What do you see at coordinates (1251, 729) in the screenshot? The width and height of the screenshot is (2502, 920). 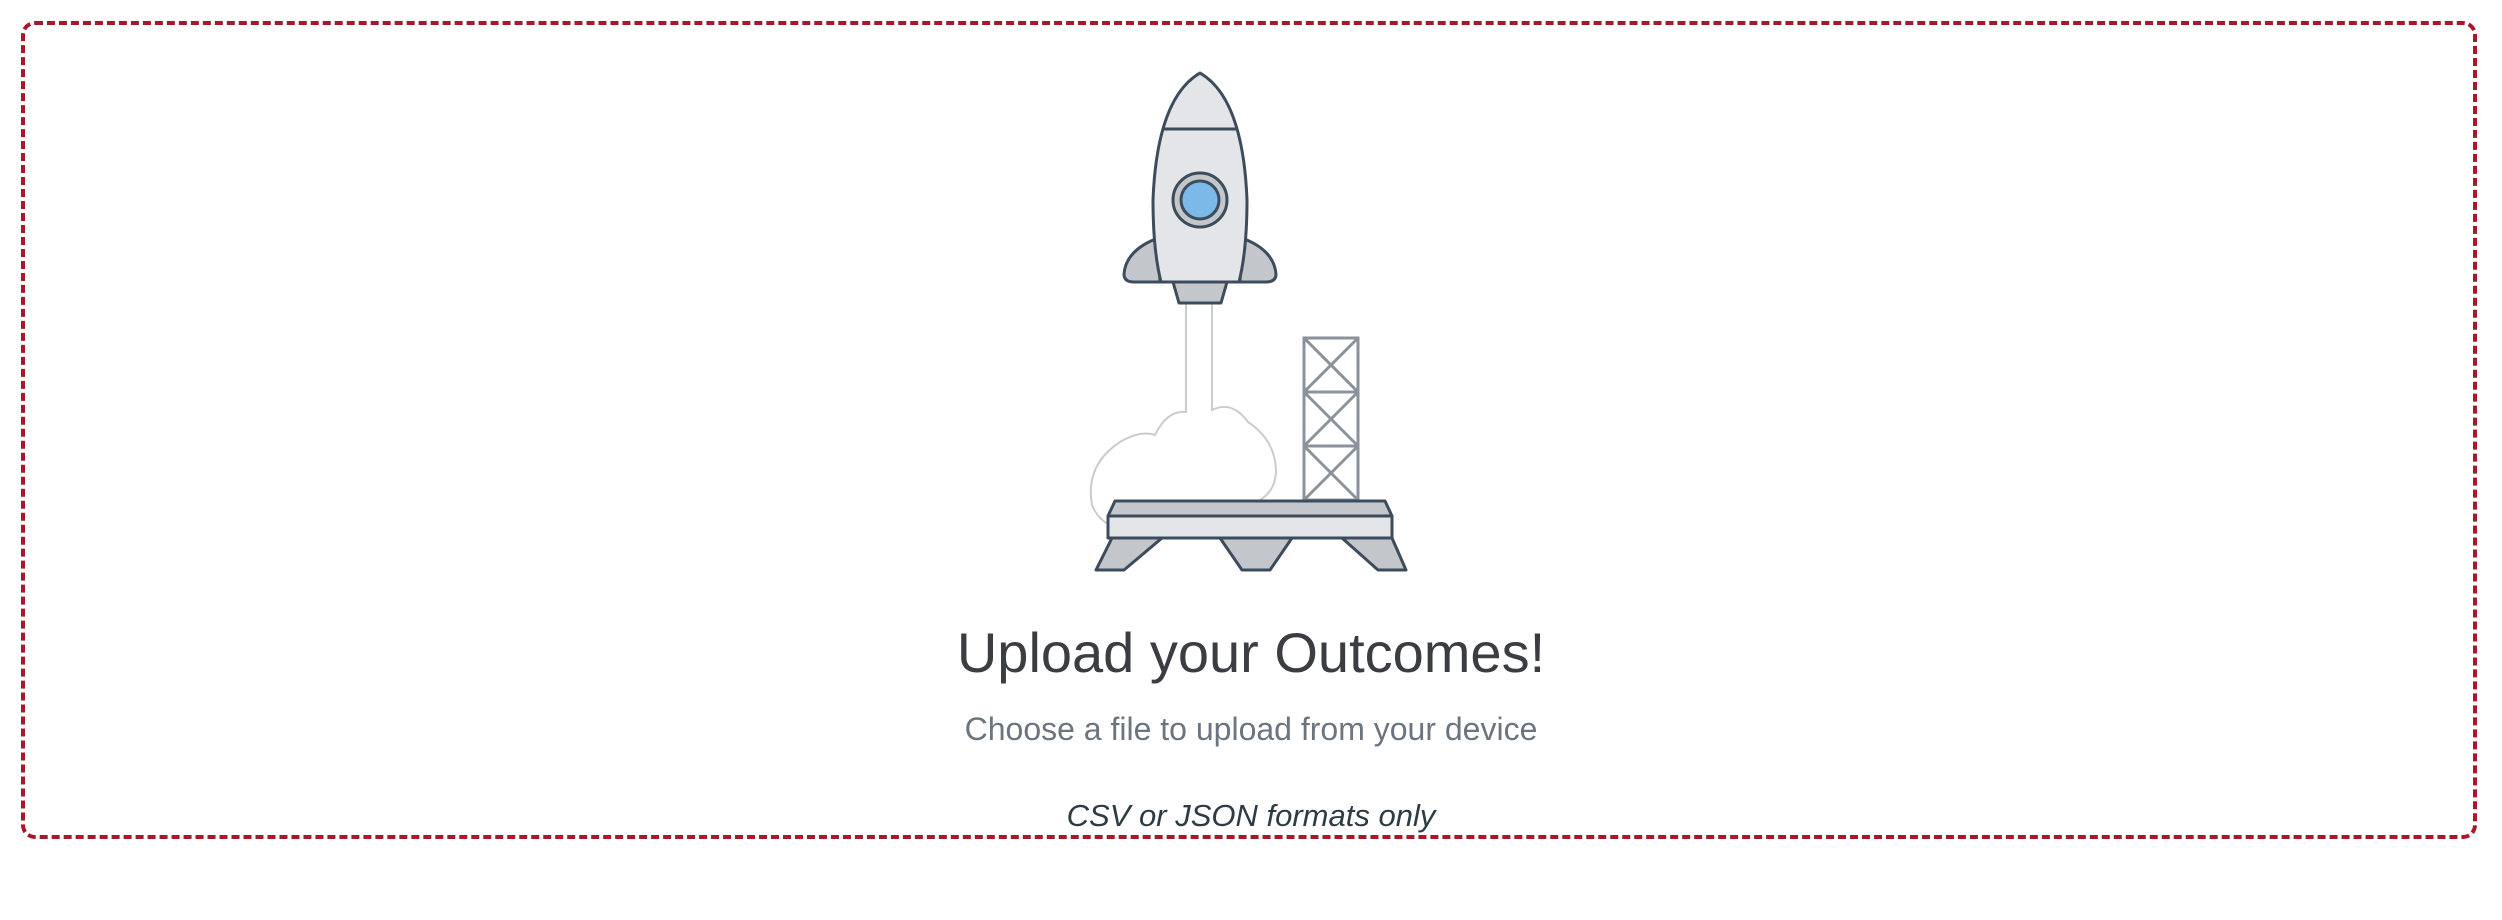 I see `upload-instructions: Choose a file to upload from your device` at bounding box center [1251, 729].